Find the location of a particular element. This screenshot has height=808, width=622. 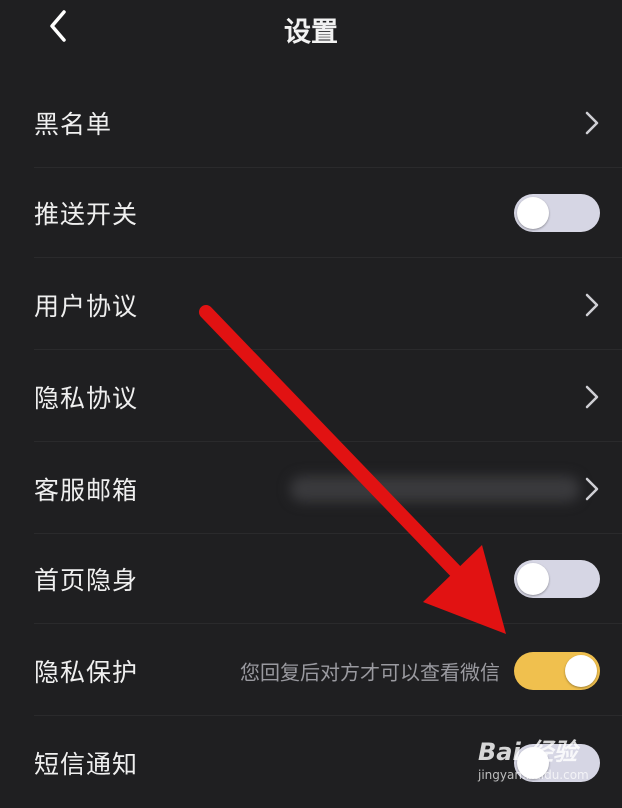

privacy-protection-note: 您回复后对方才可以查看微信 is located at coordinates (370, 672).